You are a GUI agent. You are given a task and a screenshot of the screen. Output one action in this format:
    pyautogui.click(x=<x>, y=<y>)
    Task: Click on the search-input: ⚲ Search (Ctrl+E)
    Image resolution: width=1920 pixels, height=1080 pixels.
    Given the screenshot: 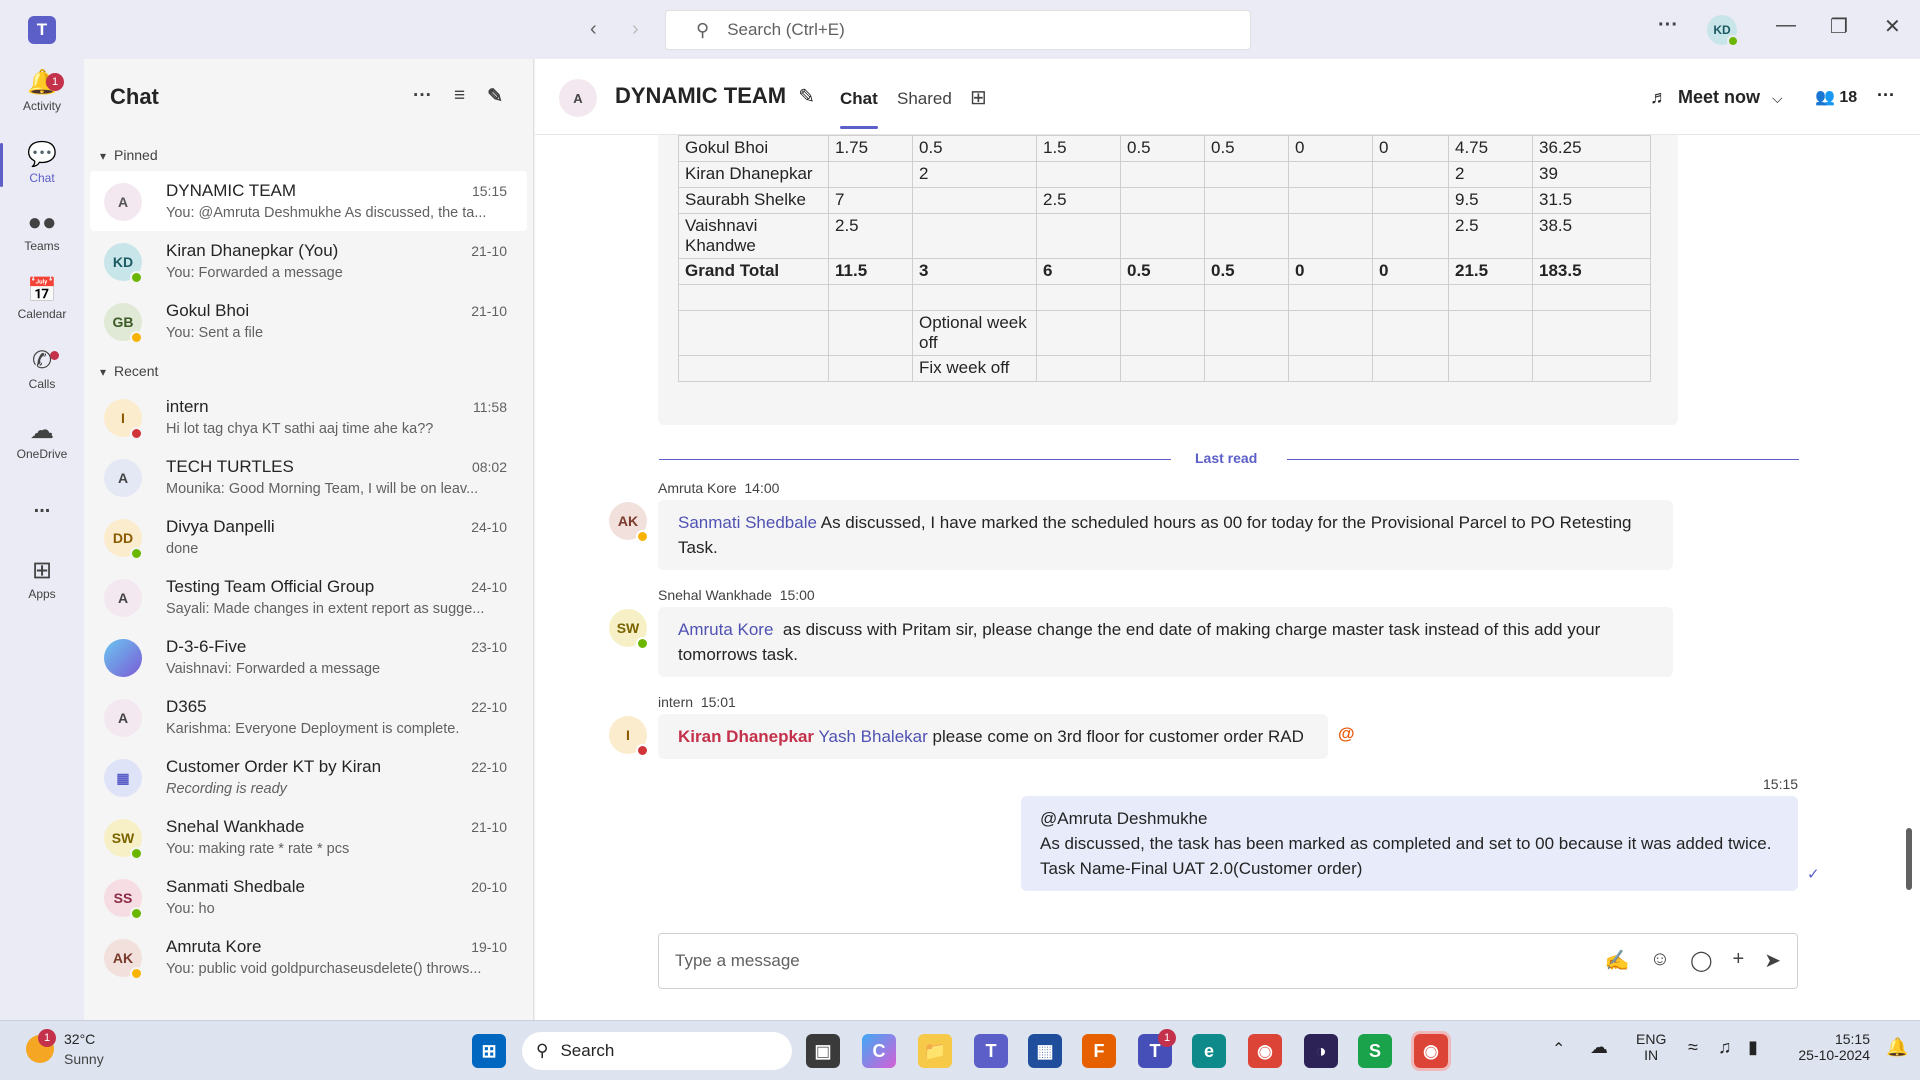 What is the action you would take?
    pyautogui.click(x=958, y=30)
    